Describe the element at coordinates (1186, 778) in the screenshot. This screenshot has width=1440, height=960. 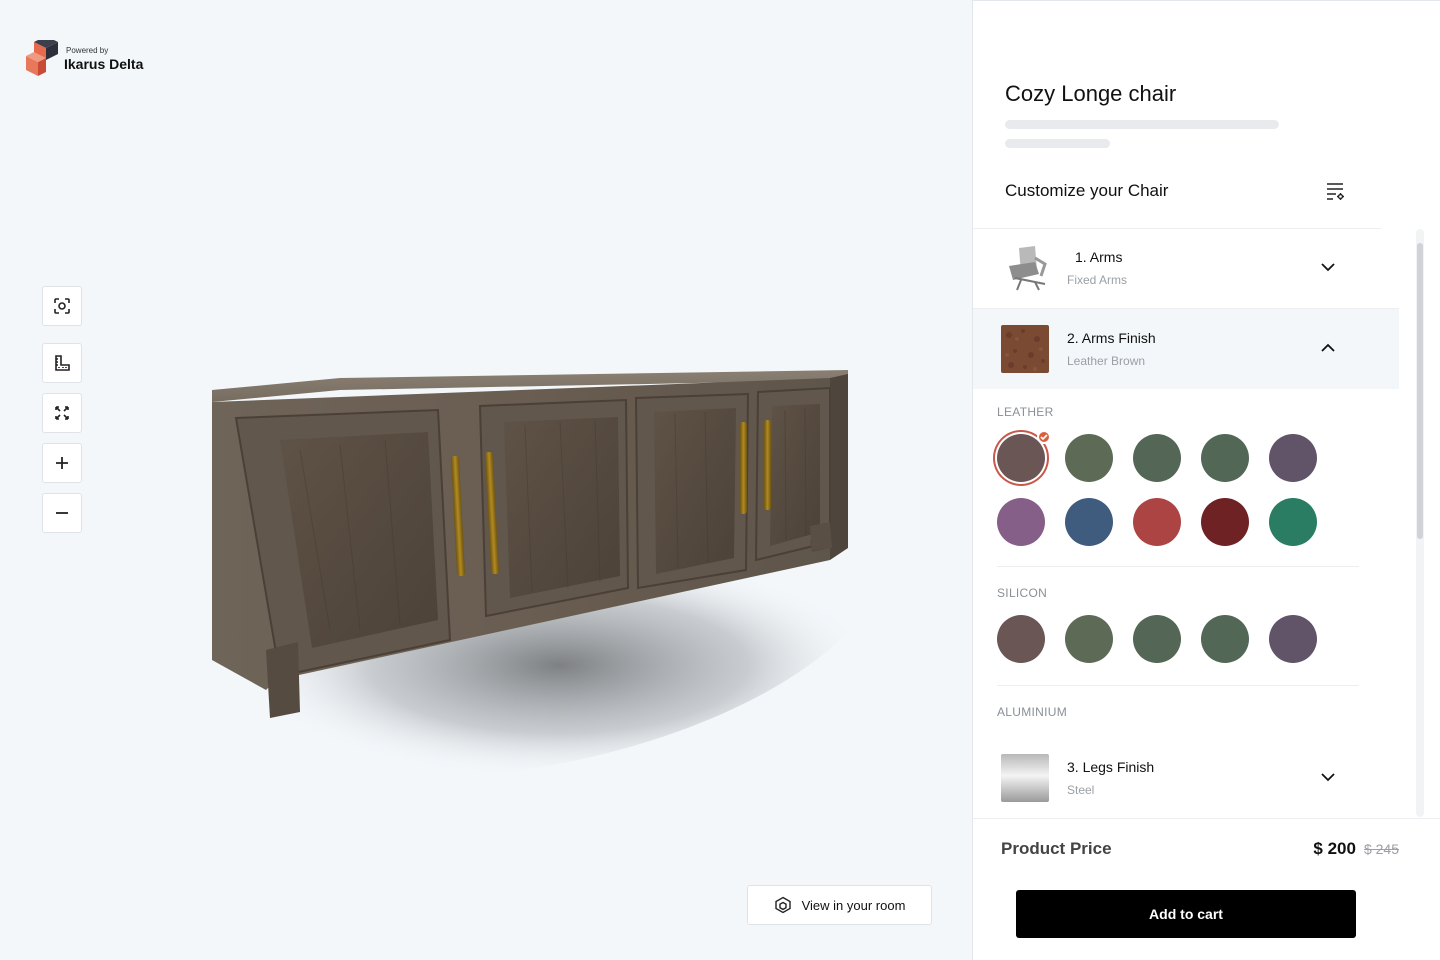
I see `accordion-legs-finish: 3. Legs Finish Steel` at that location.